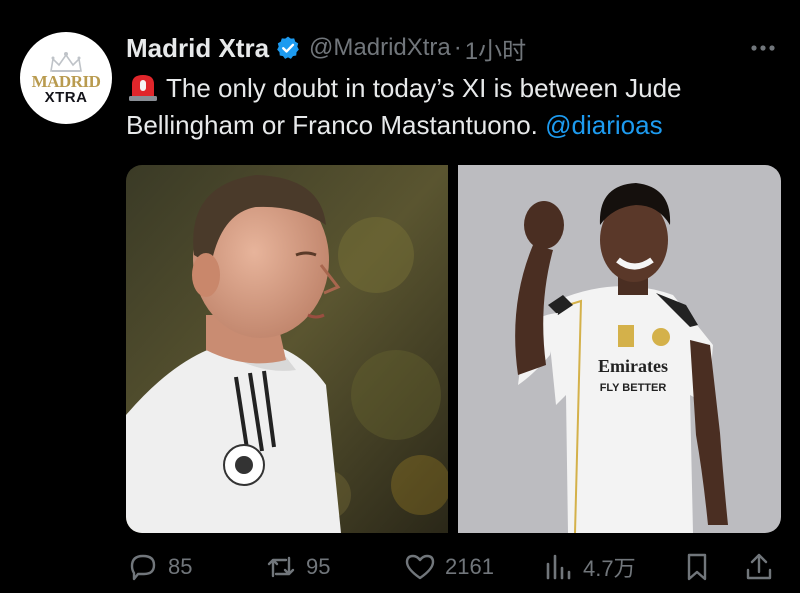 Image resolution: width=800 pixels, height=593 pixels. Describe the element at coordinates (66, 61) in the screenshot. I see `crown-icon` at that location.